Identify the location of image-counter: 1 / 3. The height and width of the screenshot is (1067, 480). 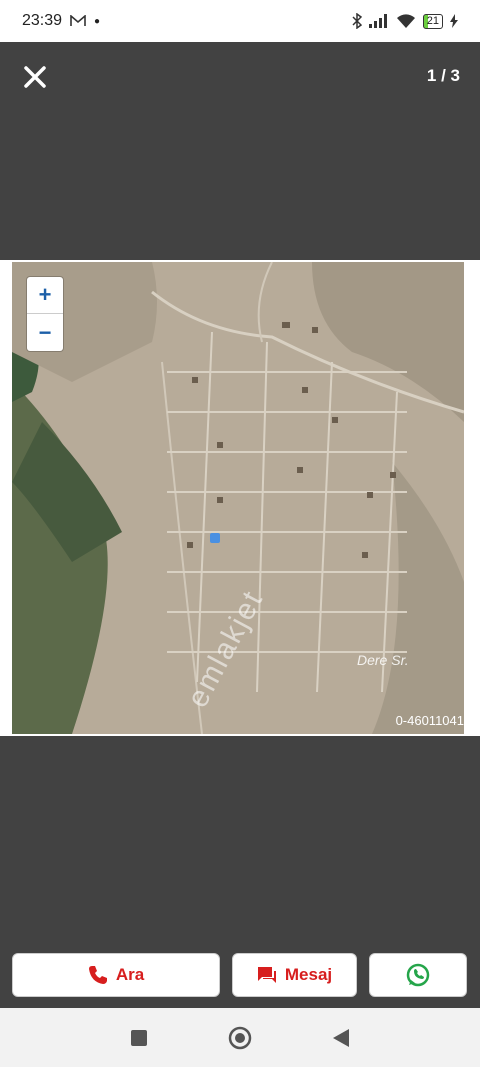
(443, 75).